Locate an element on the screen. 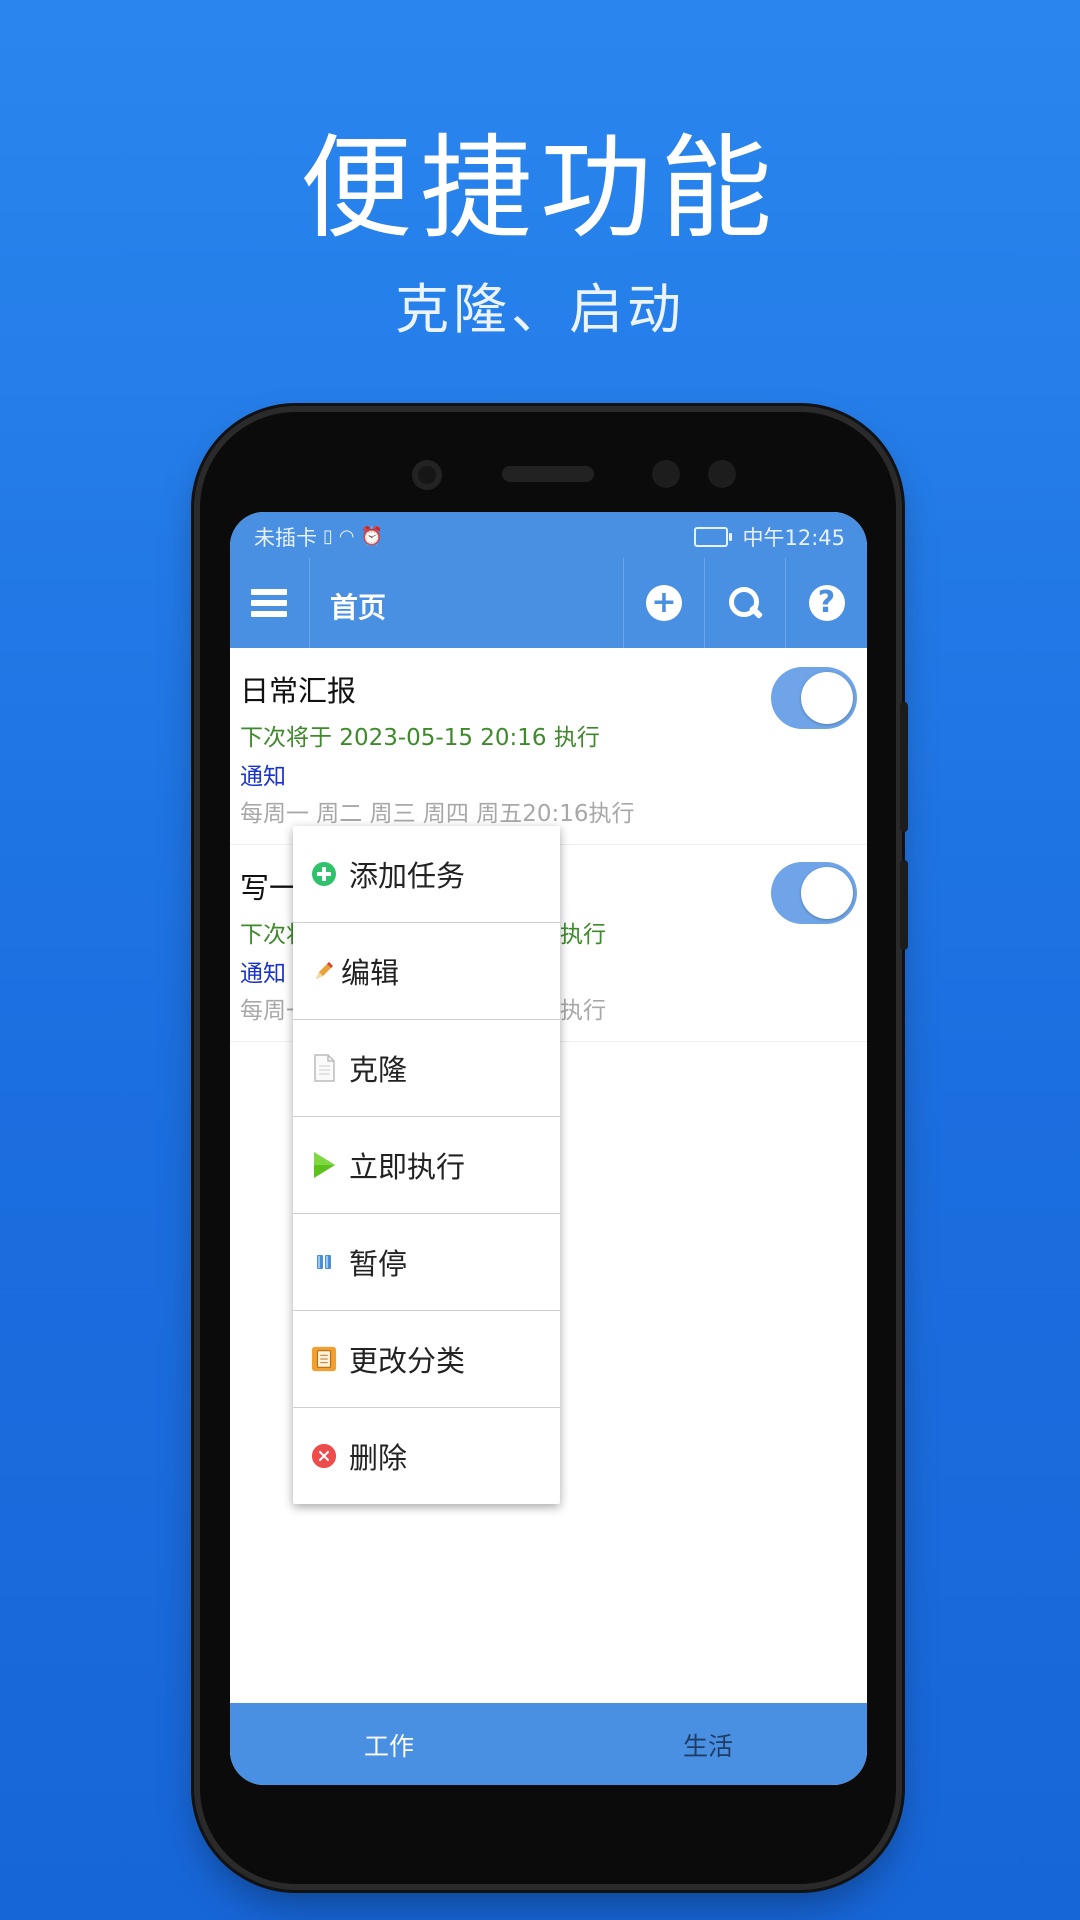 The image size is (1080, 1920). document-icon is located at coordinates (324, 1068).